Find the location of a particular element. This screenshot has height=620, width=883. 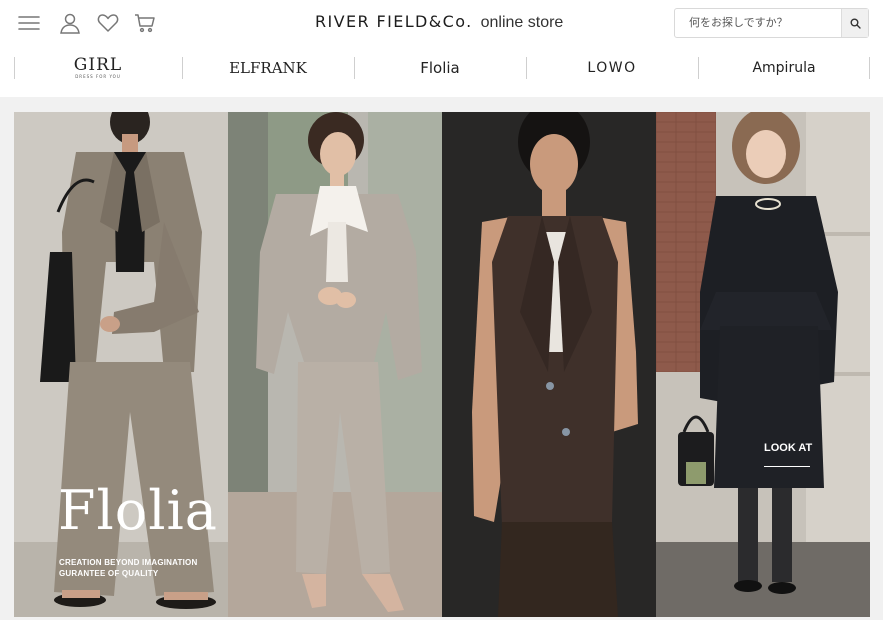

hero-title: Flolia is located at coordinates (138, 510).